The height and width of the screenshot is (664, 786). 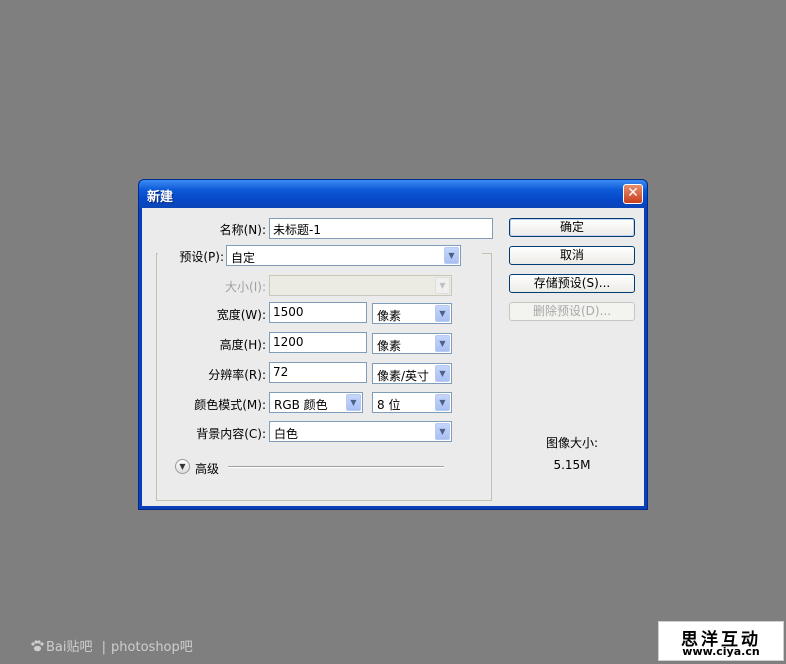 I want to click on width-unit-value: 像素, so click(x=389, y=316).